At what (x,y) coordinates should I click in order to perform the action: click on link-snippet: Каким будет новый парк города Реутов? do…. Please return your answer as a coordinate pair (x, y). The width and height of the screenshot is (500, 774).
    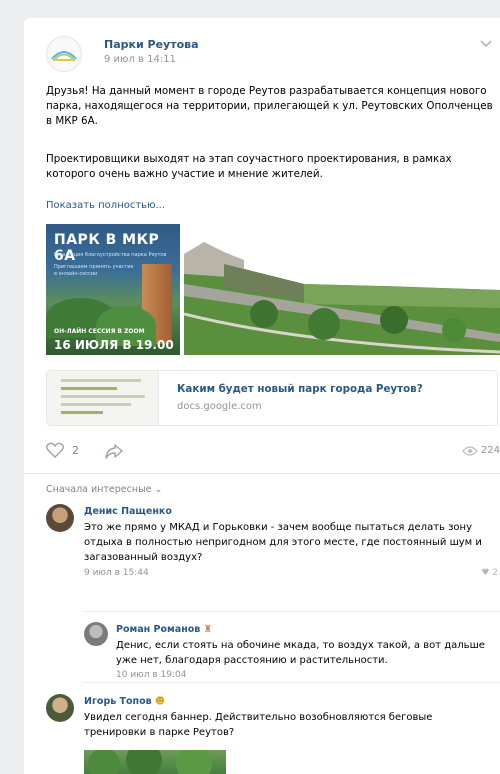
    Looking at the image, I should click on (272, 398).